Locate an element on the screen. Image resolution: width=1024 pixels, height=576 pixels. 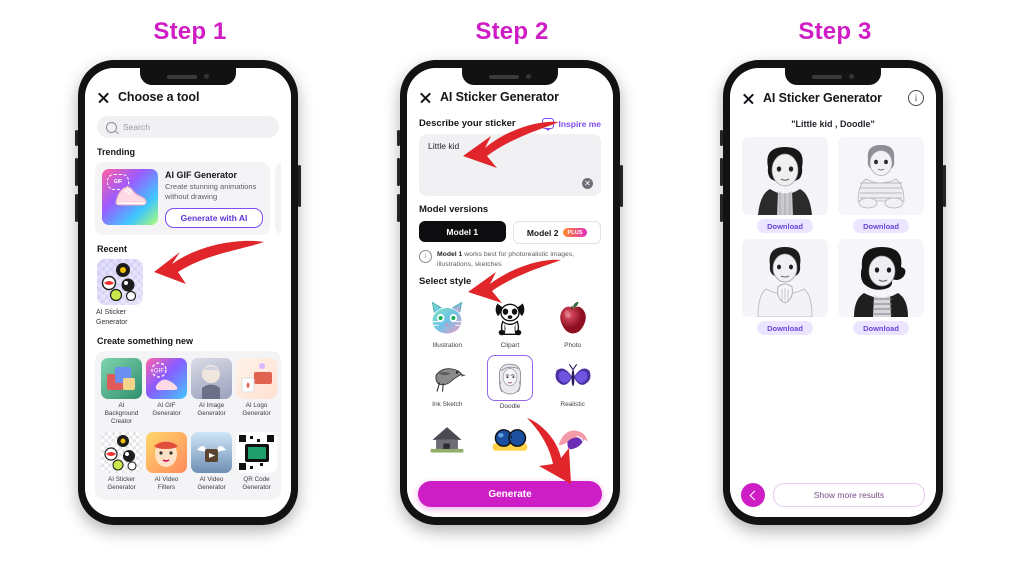
model-version-selector: Model 1 Model 2 PLUS is located at coordinates (510, 232).